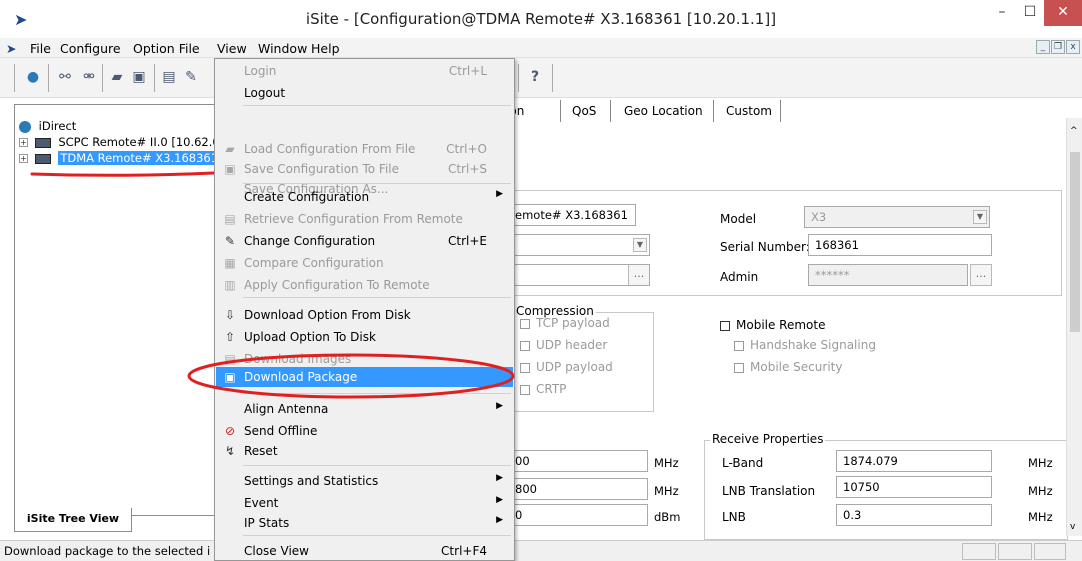 This screenshot has width=1082, height=561. Describe the element at coordinates (663, 111) in the screenshot. I see `tab-geo-location: Geo Location` at that location.